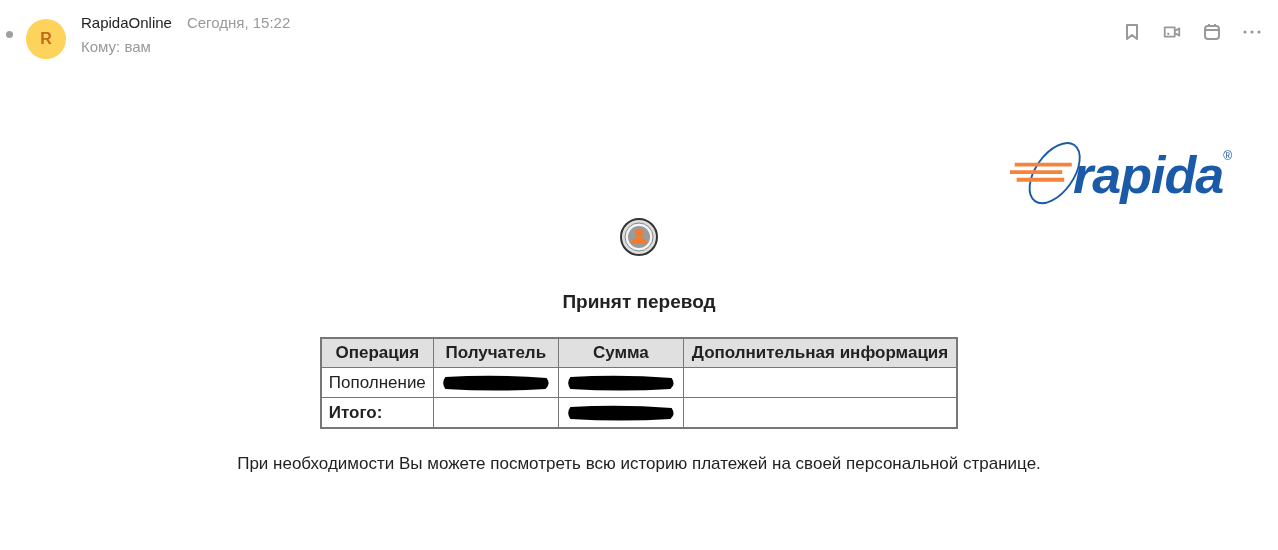 This screenshot has height=550, width=1278. Describe the element at coordinates (1212, 32) in the screenshot. I see `calendar-icon` at that location.